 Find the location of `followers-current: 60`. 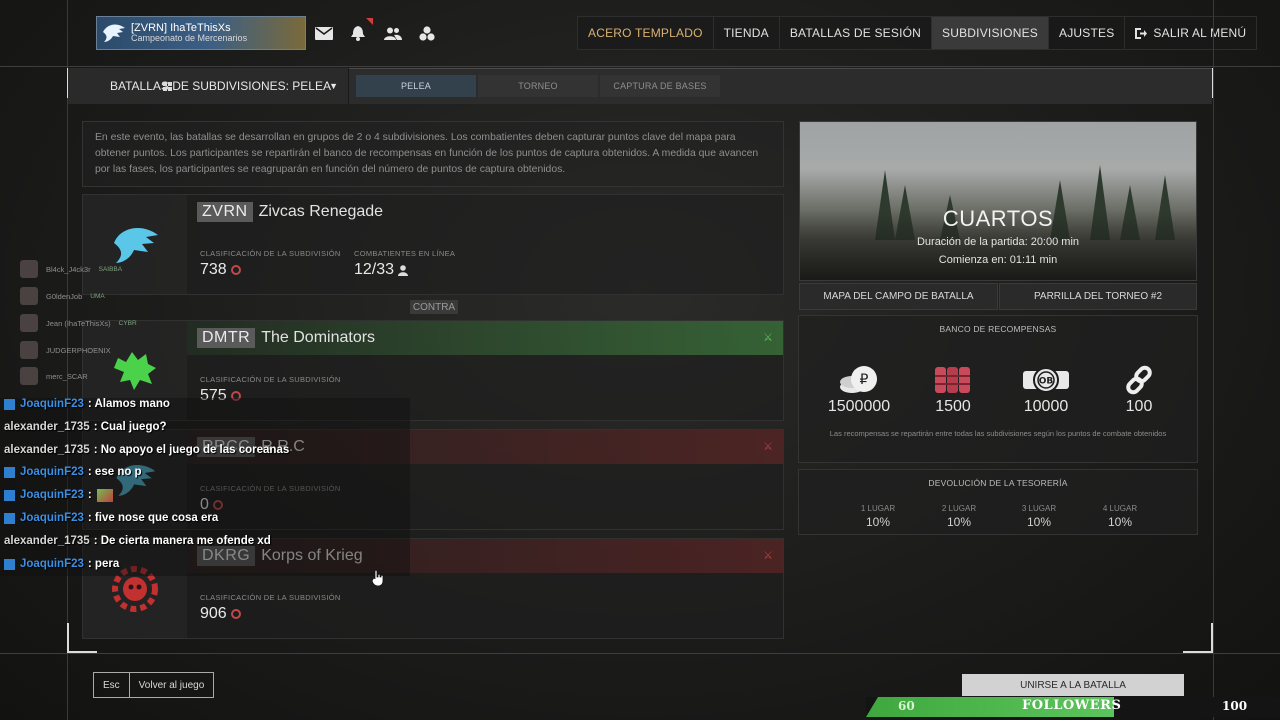

followers-current: 60 is located at coordinates (906, 706).